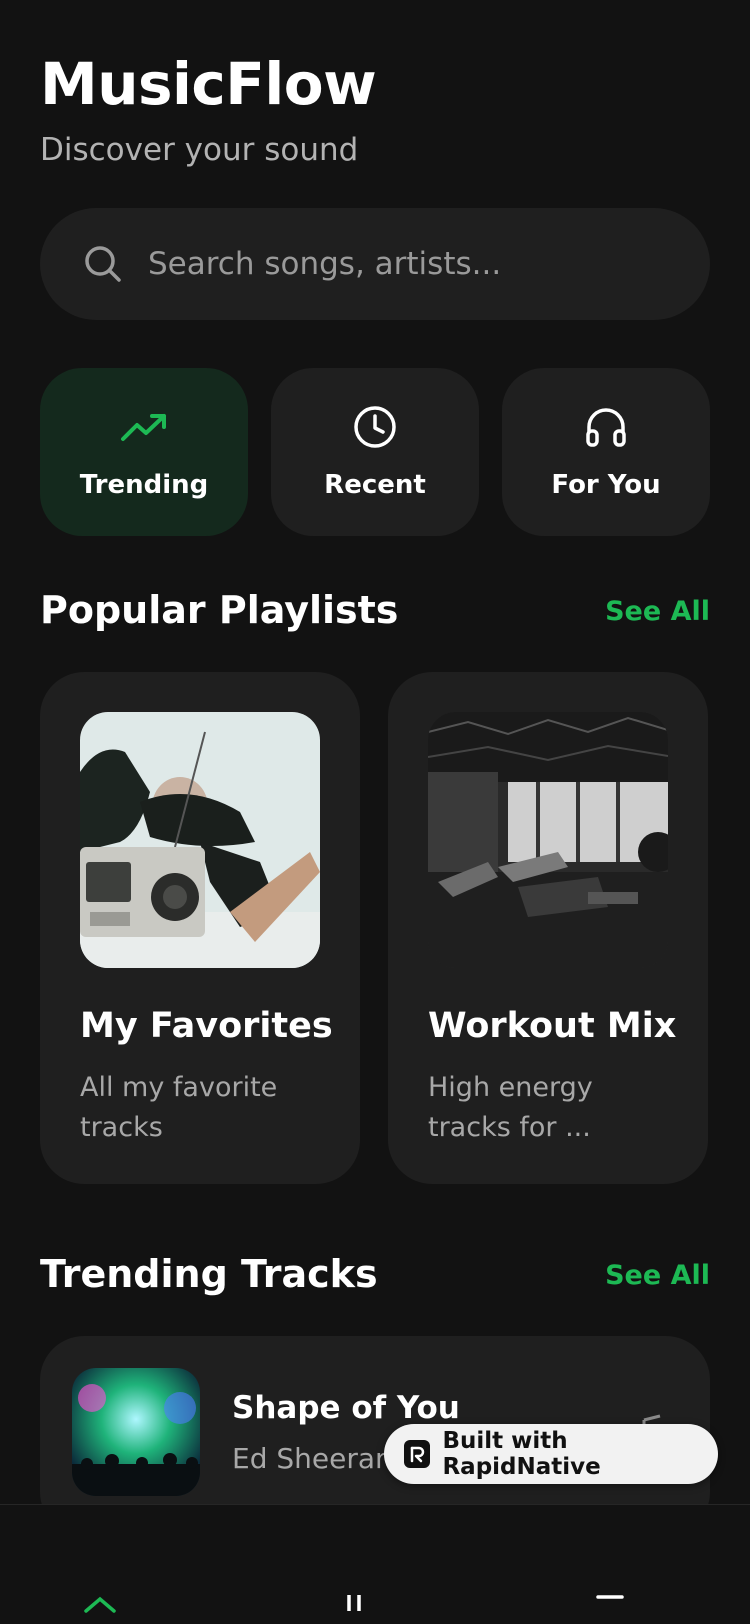  What do you see at coordinates (375, 1564) in the screenshot?
I see `bottom-navigation` at bounding box center [375, 1564].